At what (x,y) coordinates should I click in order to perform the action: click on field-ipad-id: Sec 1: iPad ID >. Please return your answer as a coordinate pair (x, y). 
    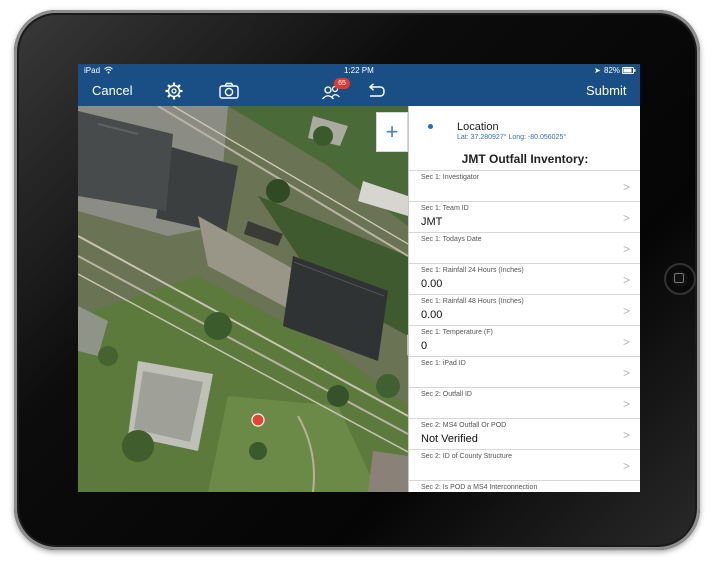
    Looking at the image, I should click on (524, 371).